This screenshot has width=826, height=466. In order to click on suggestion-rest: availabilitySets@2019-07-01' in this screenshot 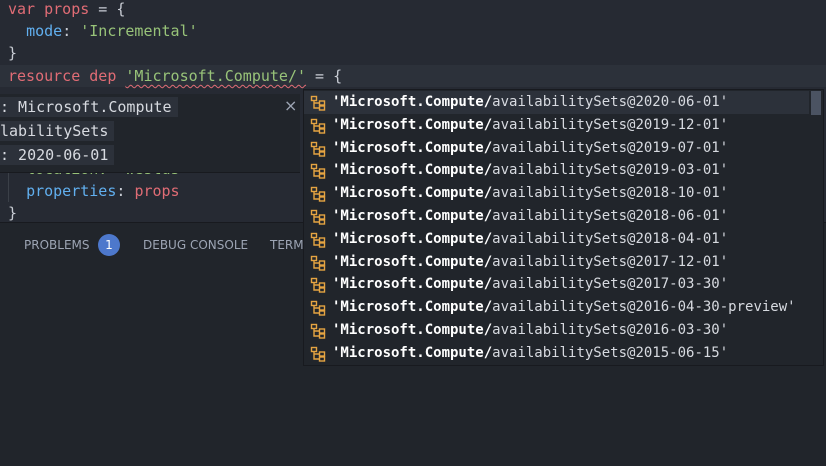, I will do `click(610, 147)`.